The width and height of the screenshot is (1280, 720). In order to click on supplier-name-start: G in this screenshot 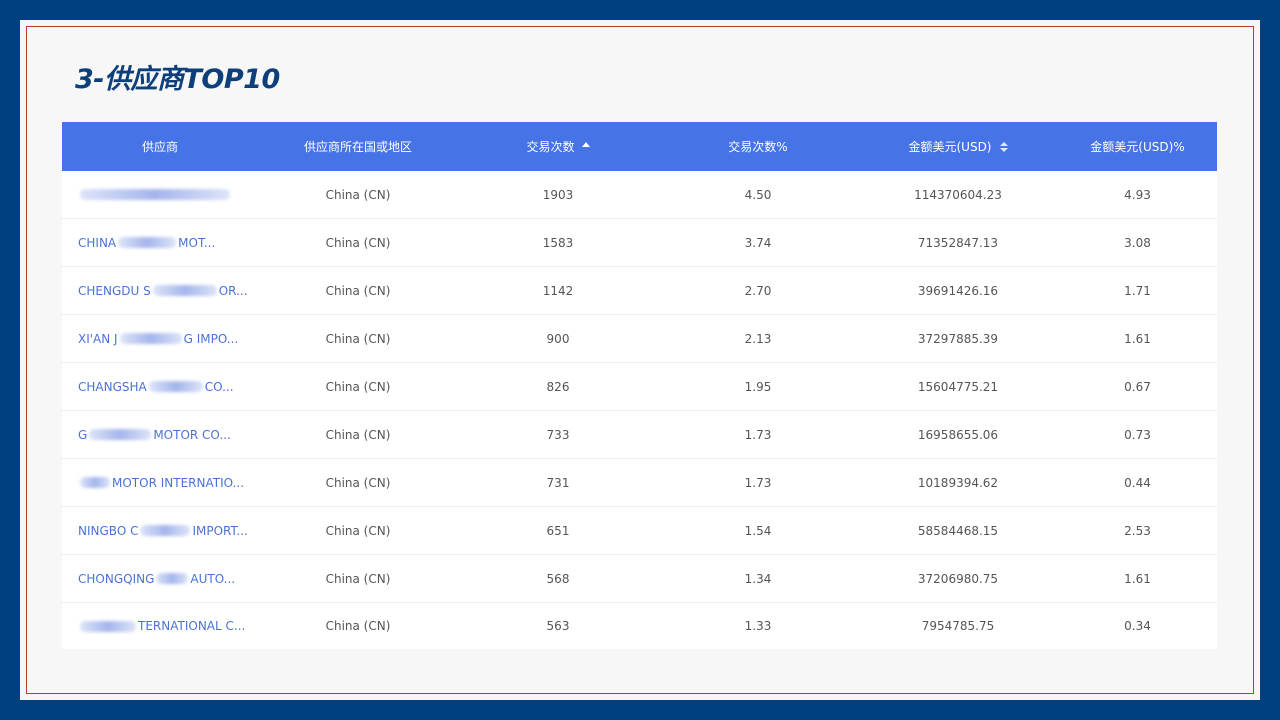, I will do `click(83, 434)`.